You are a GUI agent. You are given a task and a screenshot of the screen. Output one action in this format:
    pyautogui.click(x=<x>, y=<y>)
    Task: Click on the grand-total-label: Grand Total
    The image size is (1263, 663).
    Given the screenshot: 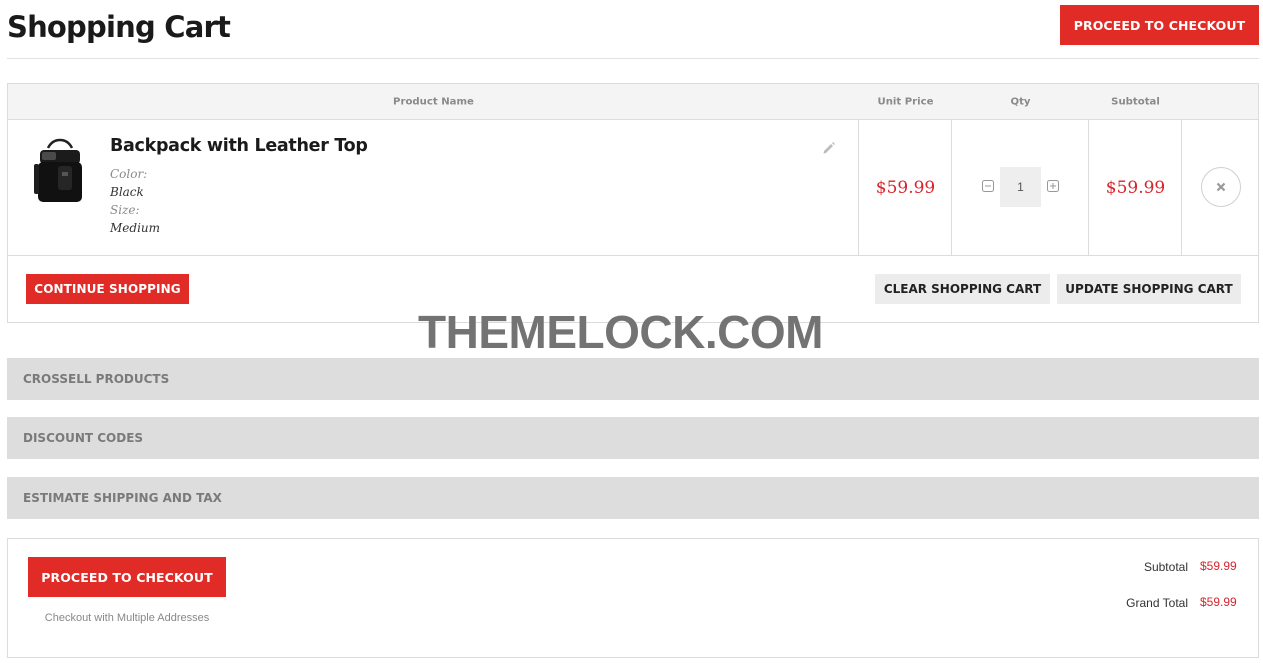 What is the action you would take?
    pyautogui.click(x=1157, y=603)
    